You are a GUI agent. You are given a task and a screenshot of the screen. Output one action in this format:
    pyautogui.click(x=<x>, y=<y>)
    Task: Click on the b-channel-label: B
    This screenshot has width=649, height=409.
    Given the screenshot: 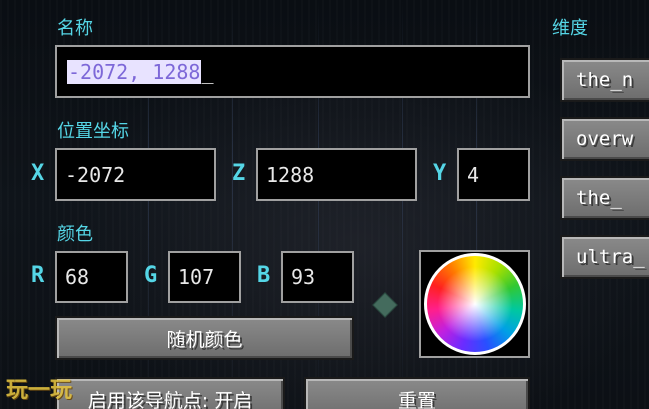 What is the action you would take?
    pyautogui.click(x=264, y=275)
    